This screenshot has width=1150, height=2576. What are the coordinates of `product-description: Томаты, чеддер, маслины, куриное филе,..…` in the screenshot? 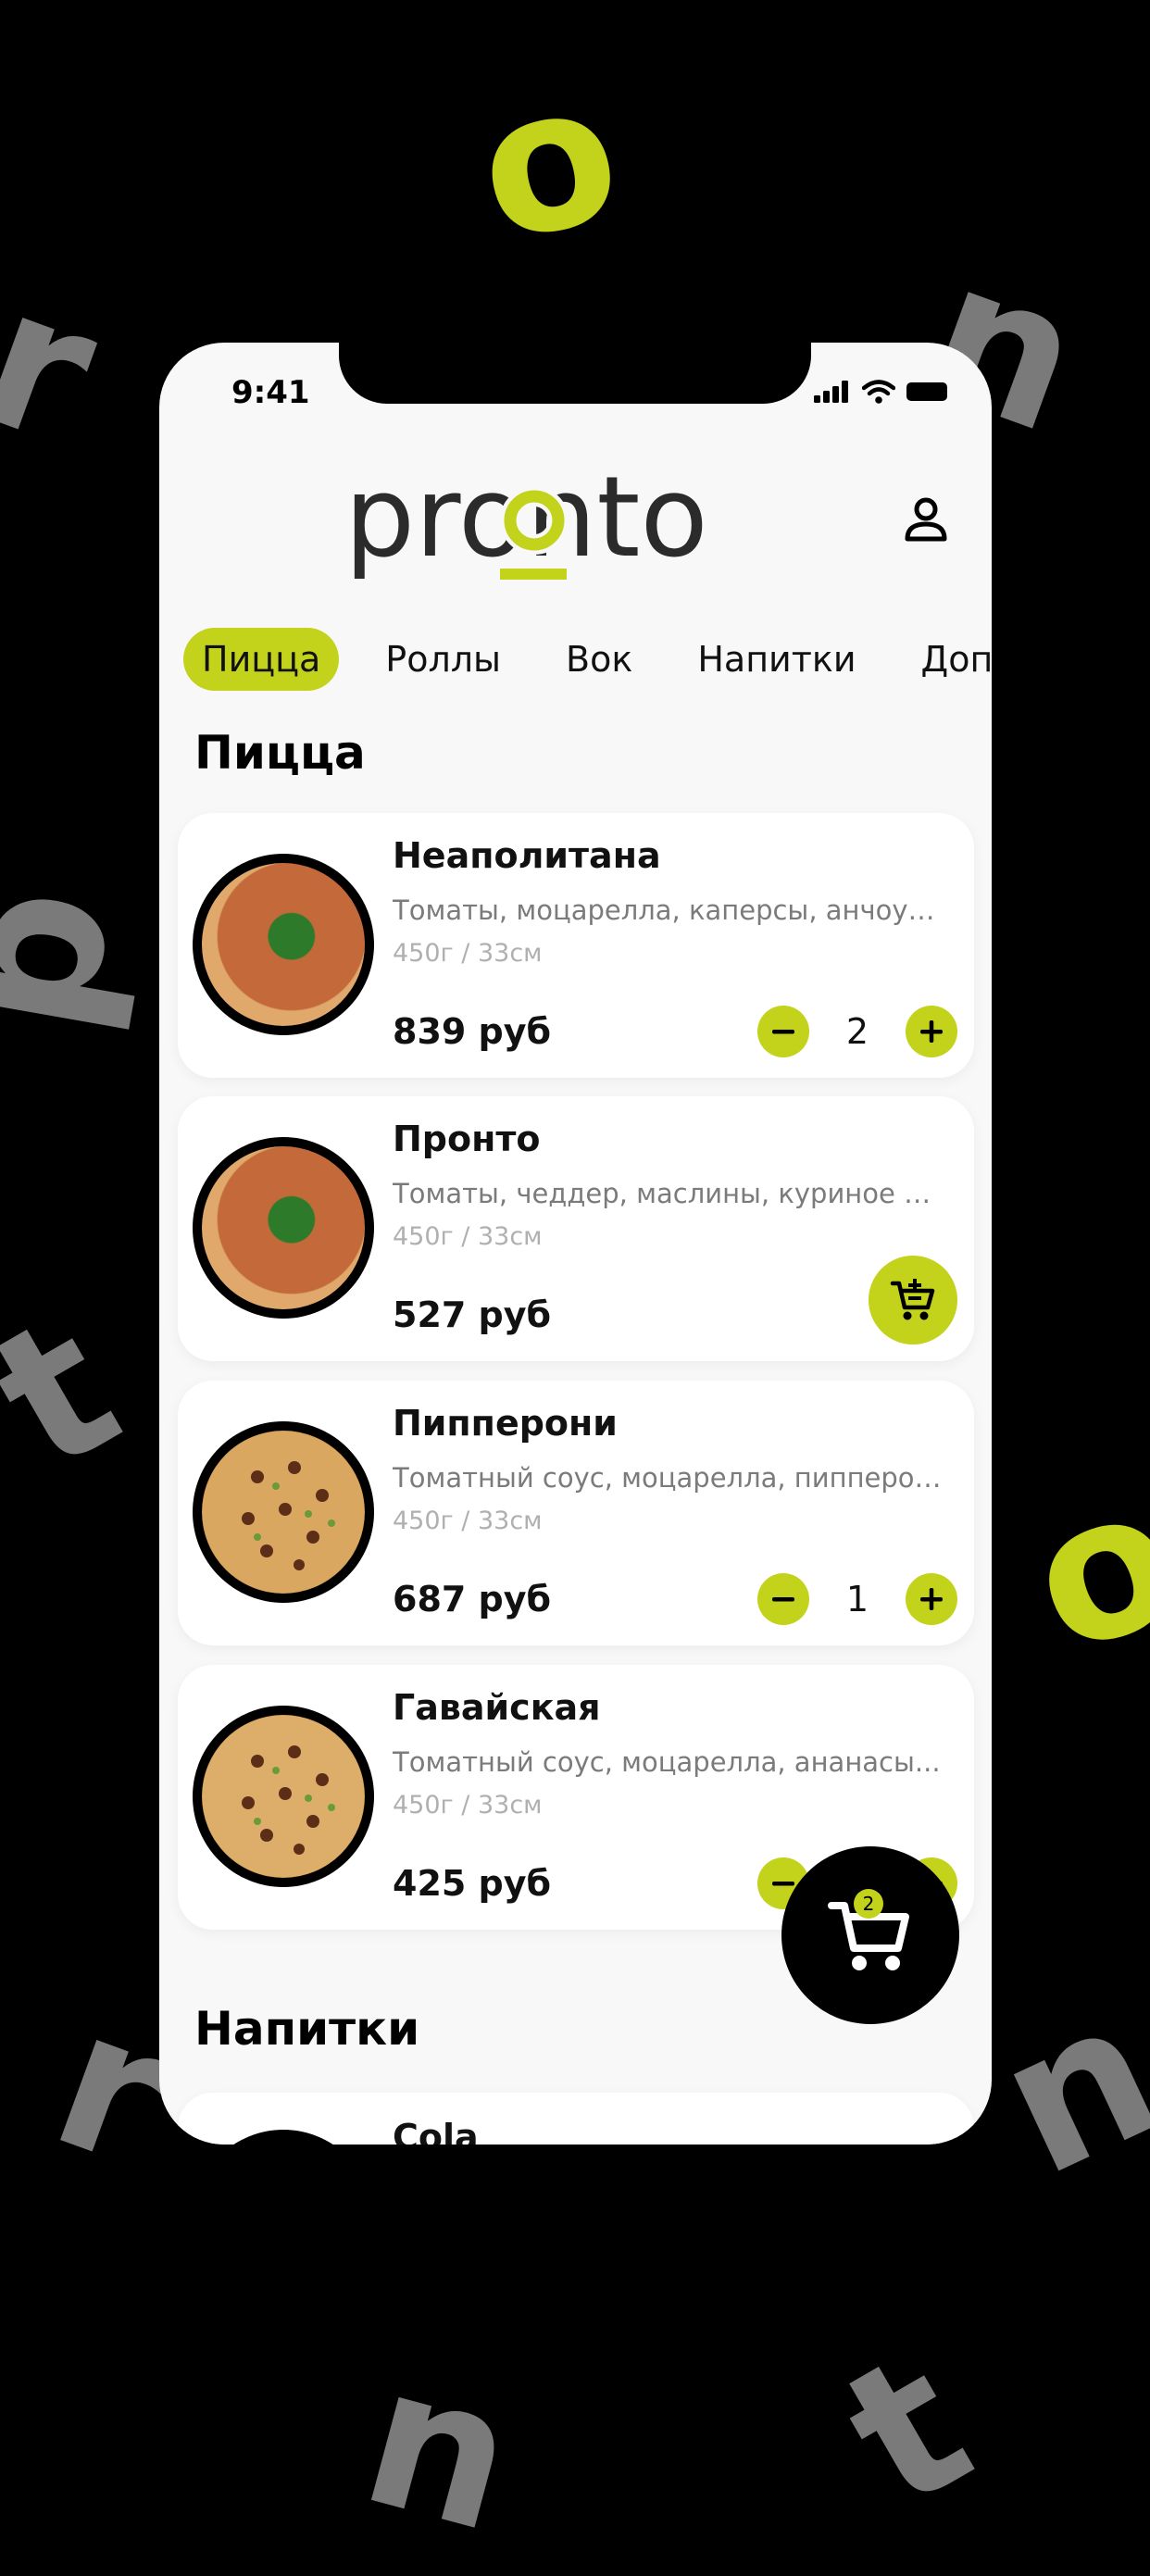 It's located at (671, 1193).